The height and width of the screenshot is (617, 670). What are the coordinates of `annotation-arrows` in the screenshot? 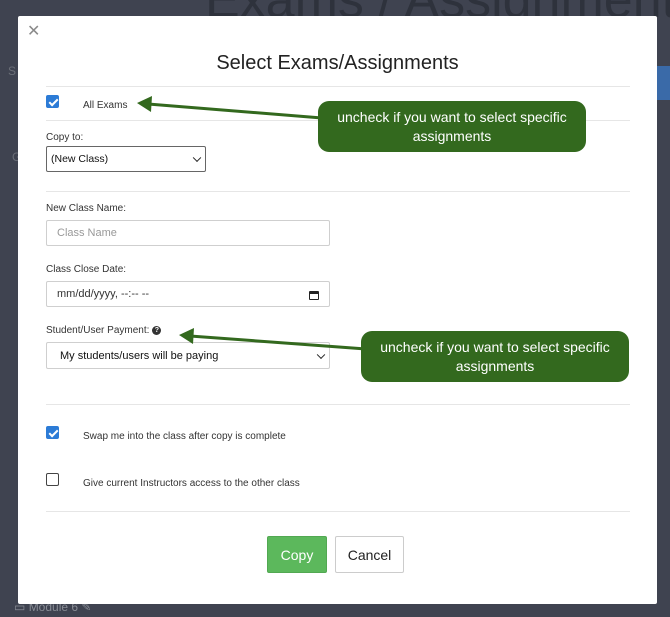 It's located at (252, 223).